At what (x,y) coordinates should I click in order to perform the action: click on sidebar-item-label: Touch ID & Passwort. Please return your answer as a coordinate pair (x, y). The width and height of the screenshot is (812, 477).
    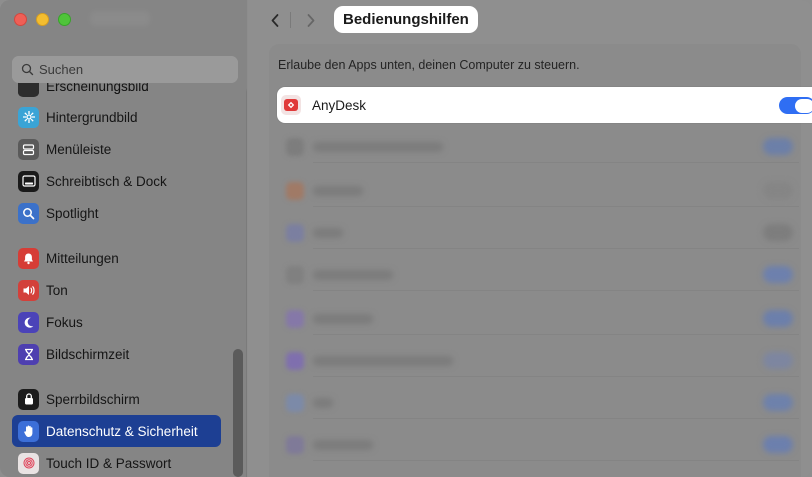
    Looking at the image, I should click on (109, 463).